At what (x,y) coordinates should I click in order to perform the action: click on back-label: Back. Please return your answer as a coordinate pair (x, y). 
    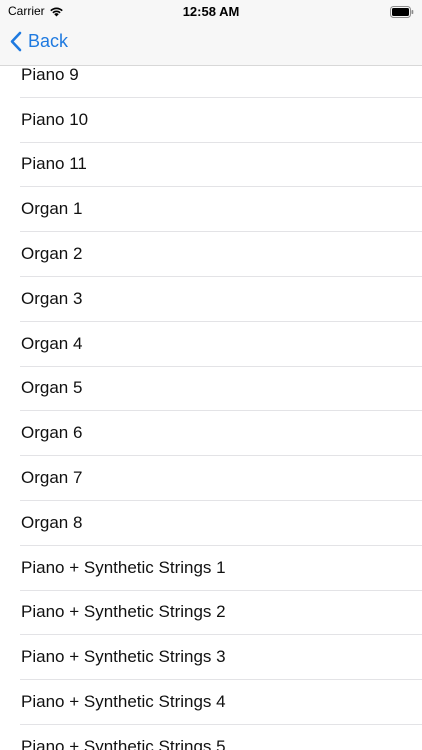
    Looking at the image, I should click on (48, 41).